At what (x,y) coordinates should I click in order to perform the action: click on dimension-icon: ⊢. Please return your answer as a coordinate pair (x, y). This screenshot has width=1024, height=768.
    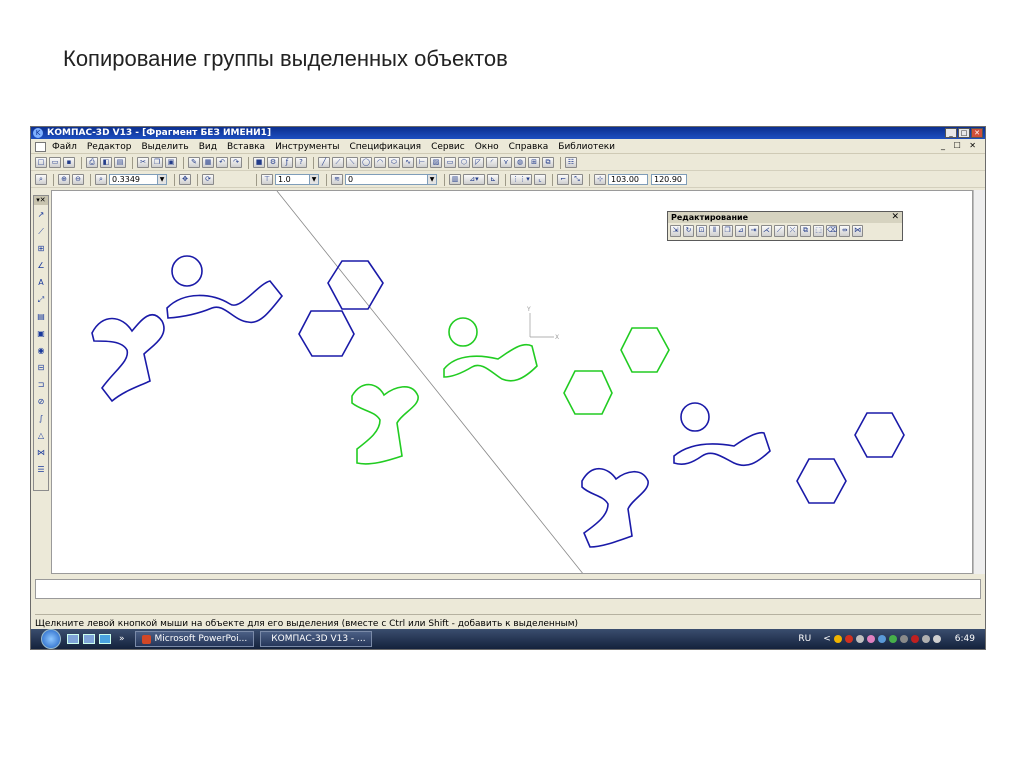
    Looking at the image, I should click on (422, 162).